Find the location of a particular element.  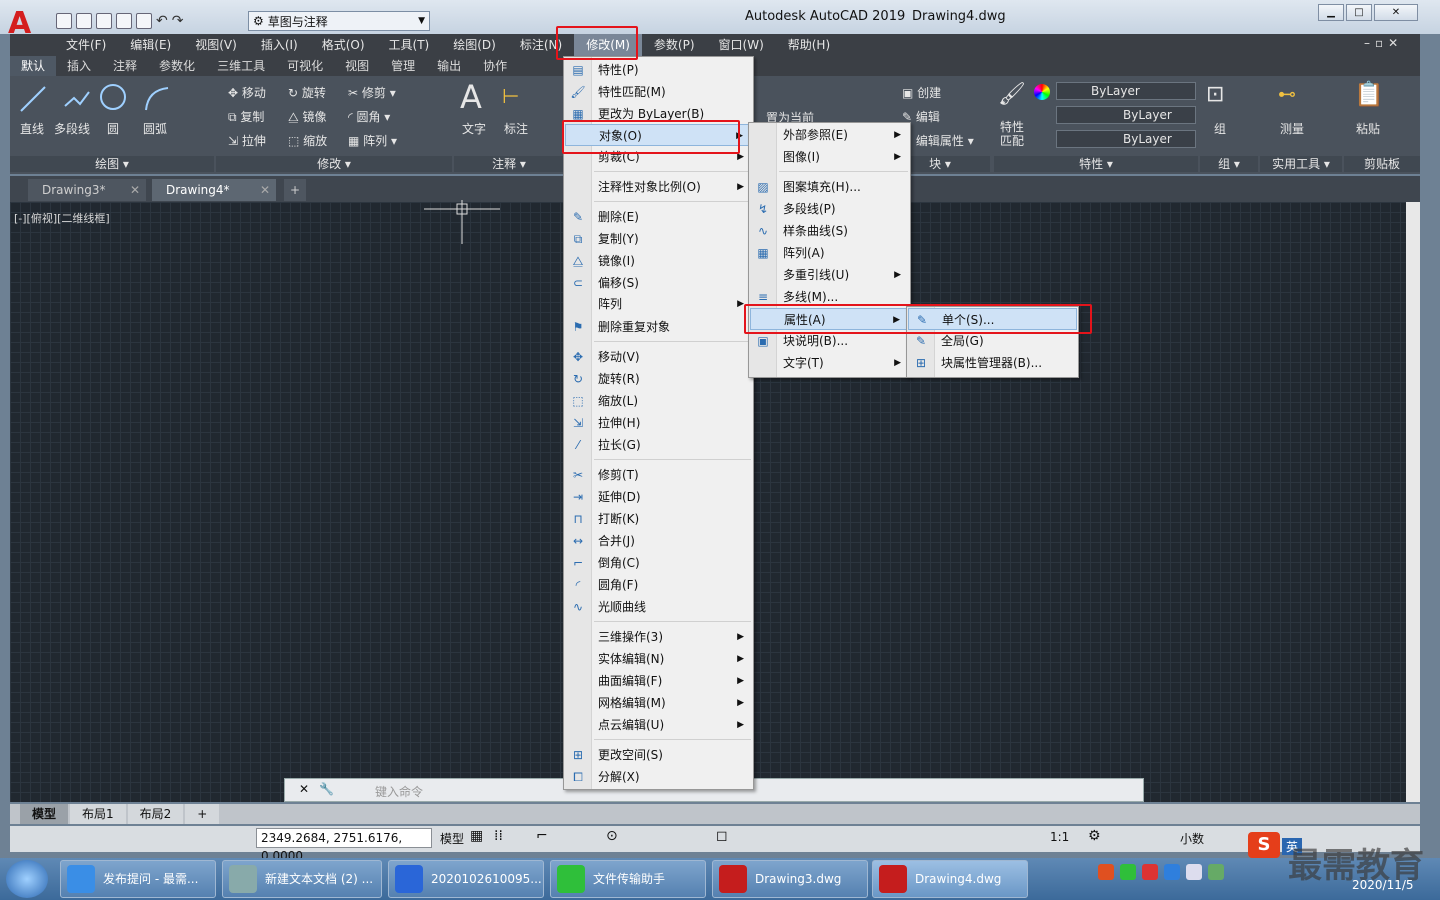

polar-icon: ⊙ is located at coordinates (612, 836).